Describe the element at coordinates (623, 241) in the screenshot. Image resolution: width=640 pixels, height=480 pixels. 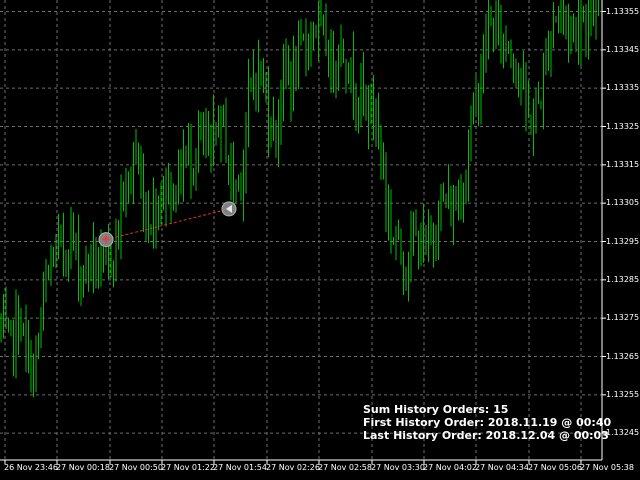
I see `price-label: 1.13295` at that location.